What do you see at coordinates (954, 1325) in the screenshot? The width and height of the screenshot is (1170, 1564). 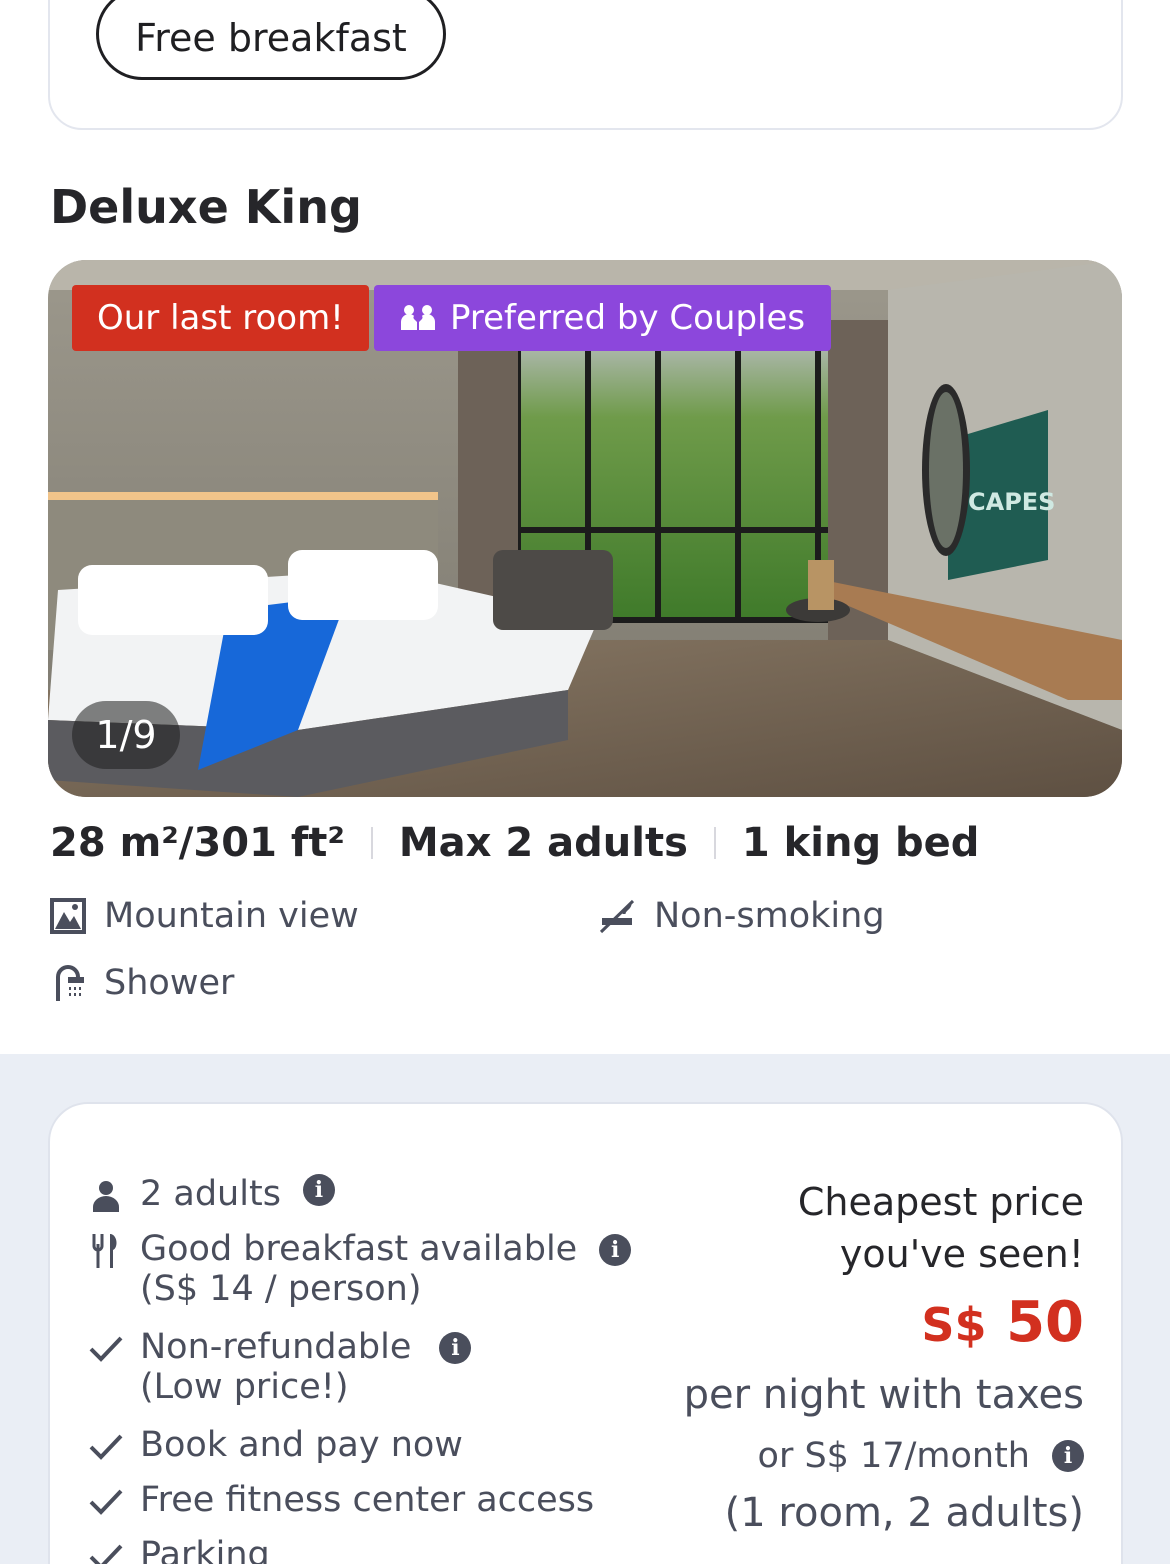 I see `price-currency: S$` at bounding box center [954, 1325].